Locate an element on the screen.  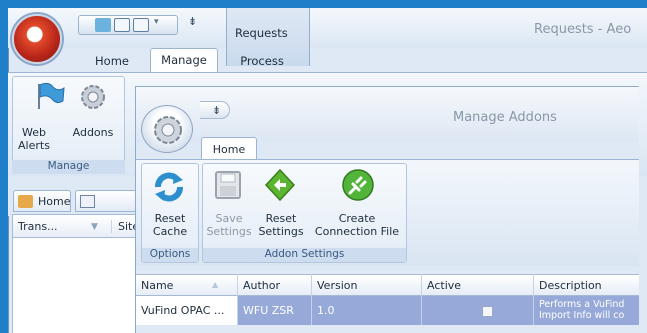
form-icon is located at coordinates (87, 201).